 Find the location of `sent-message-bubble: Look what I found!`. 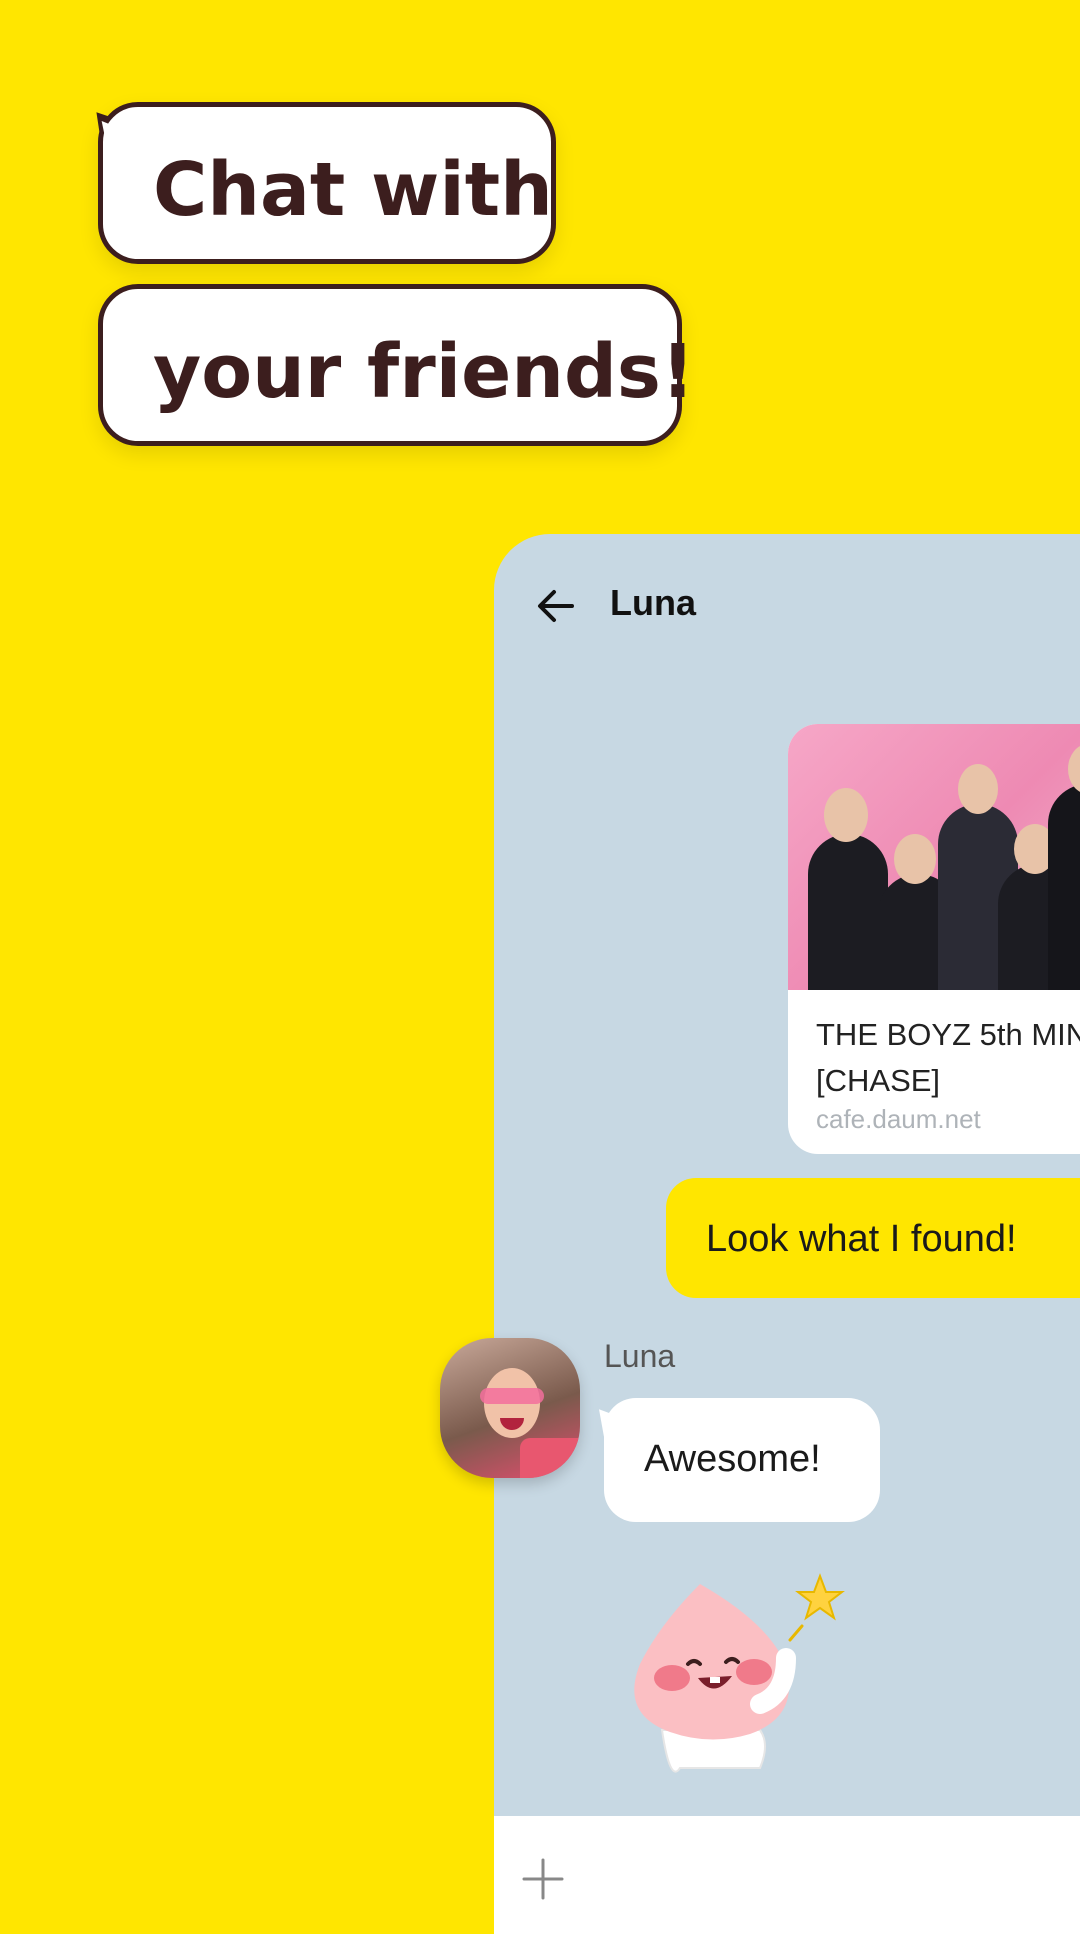

sent-message-bubble: Look what I found! is located at coordinates (873, 1238).